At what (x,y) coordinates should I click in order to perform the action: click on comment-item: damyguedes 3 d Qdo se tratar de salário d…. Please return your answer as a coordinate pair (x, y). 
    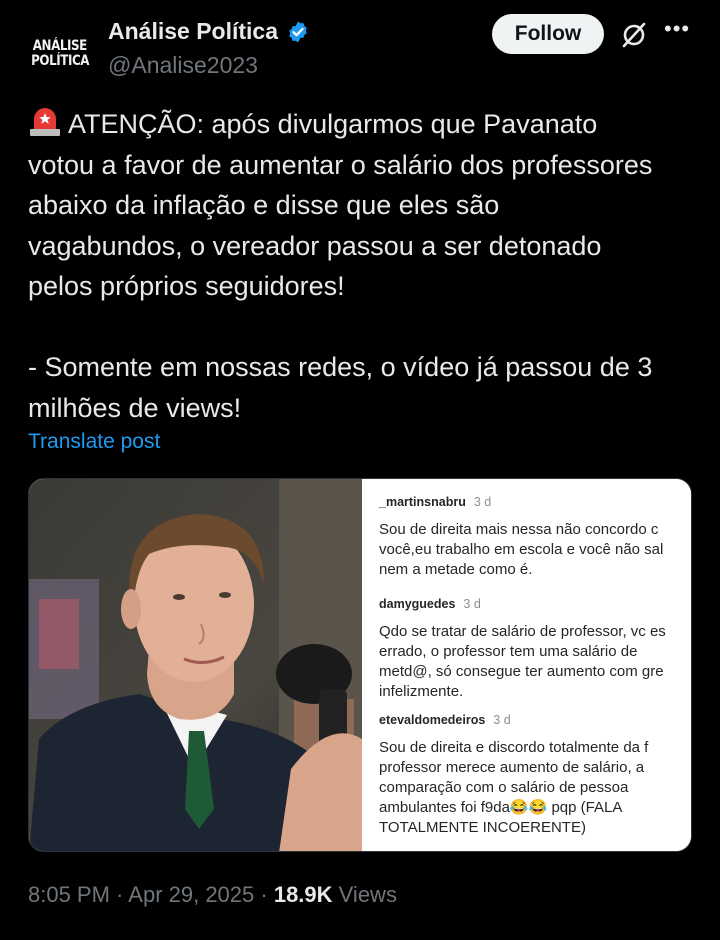
    Looking at the image, I should click on (535, 648).